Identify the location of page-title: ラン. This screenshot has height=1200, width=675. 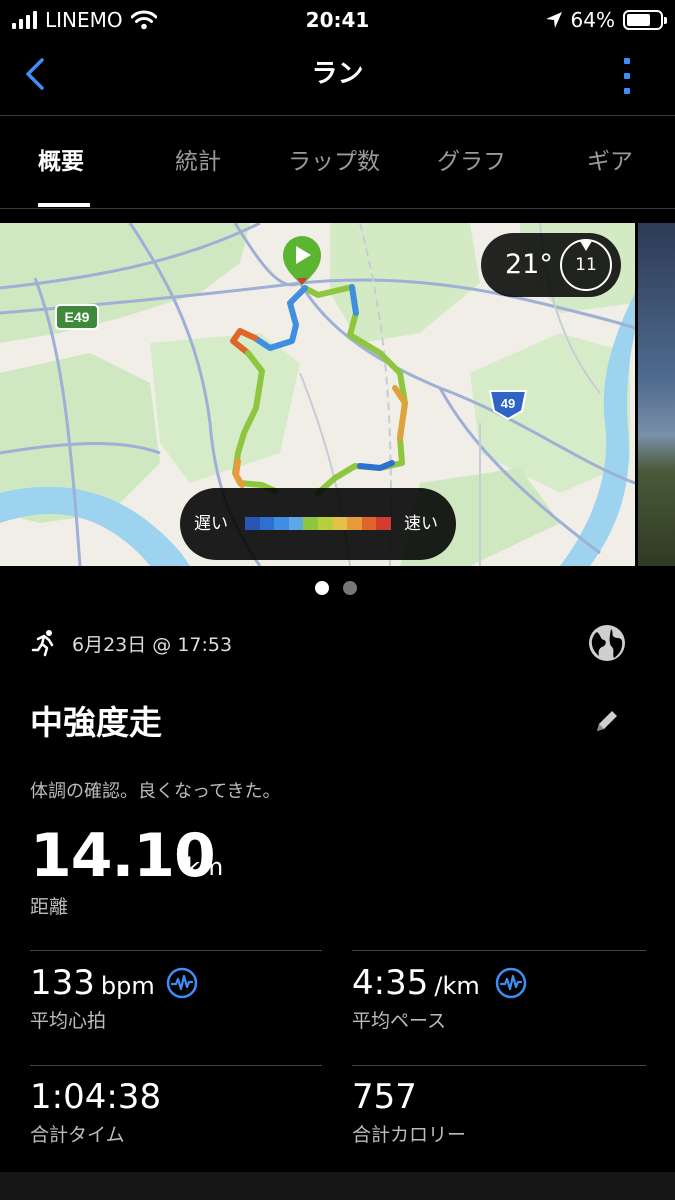
(337, 74).